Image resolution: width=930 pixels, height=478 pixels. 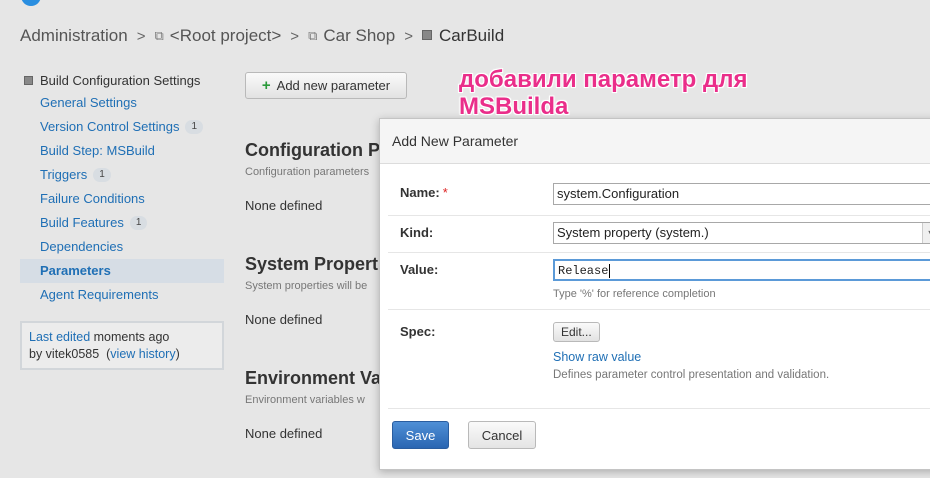 I want to click on name-input: system.Configuration, so click(x=741, y=194).